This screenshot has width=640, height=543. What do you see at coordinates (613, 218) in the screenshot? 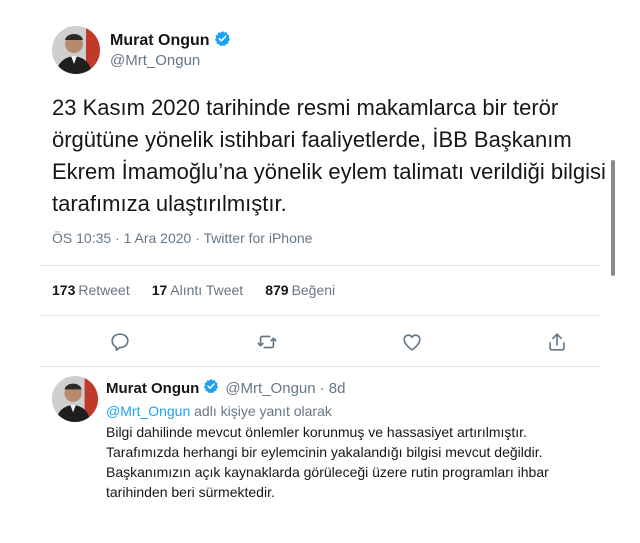
I see `scrollbar` at bounding box center [613, 218].